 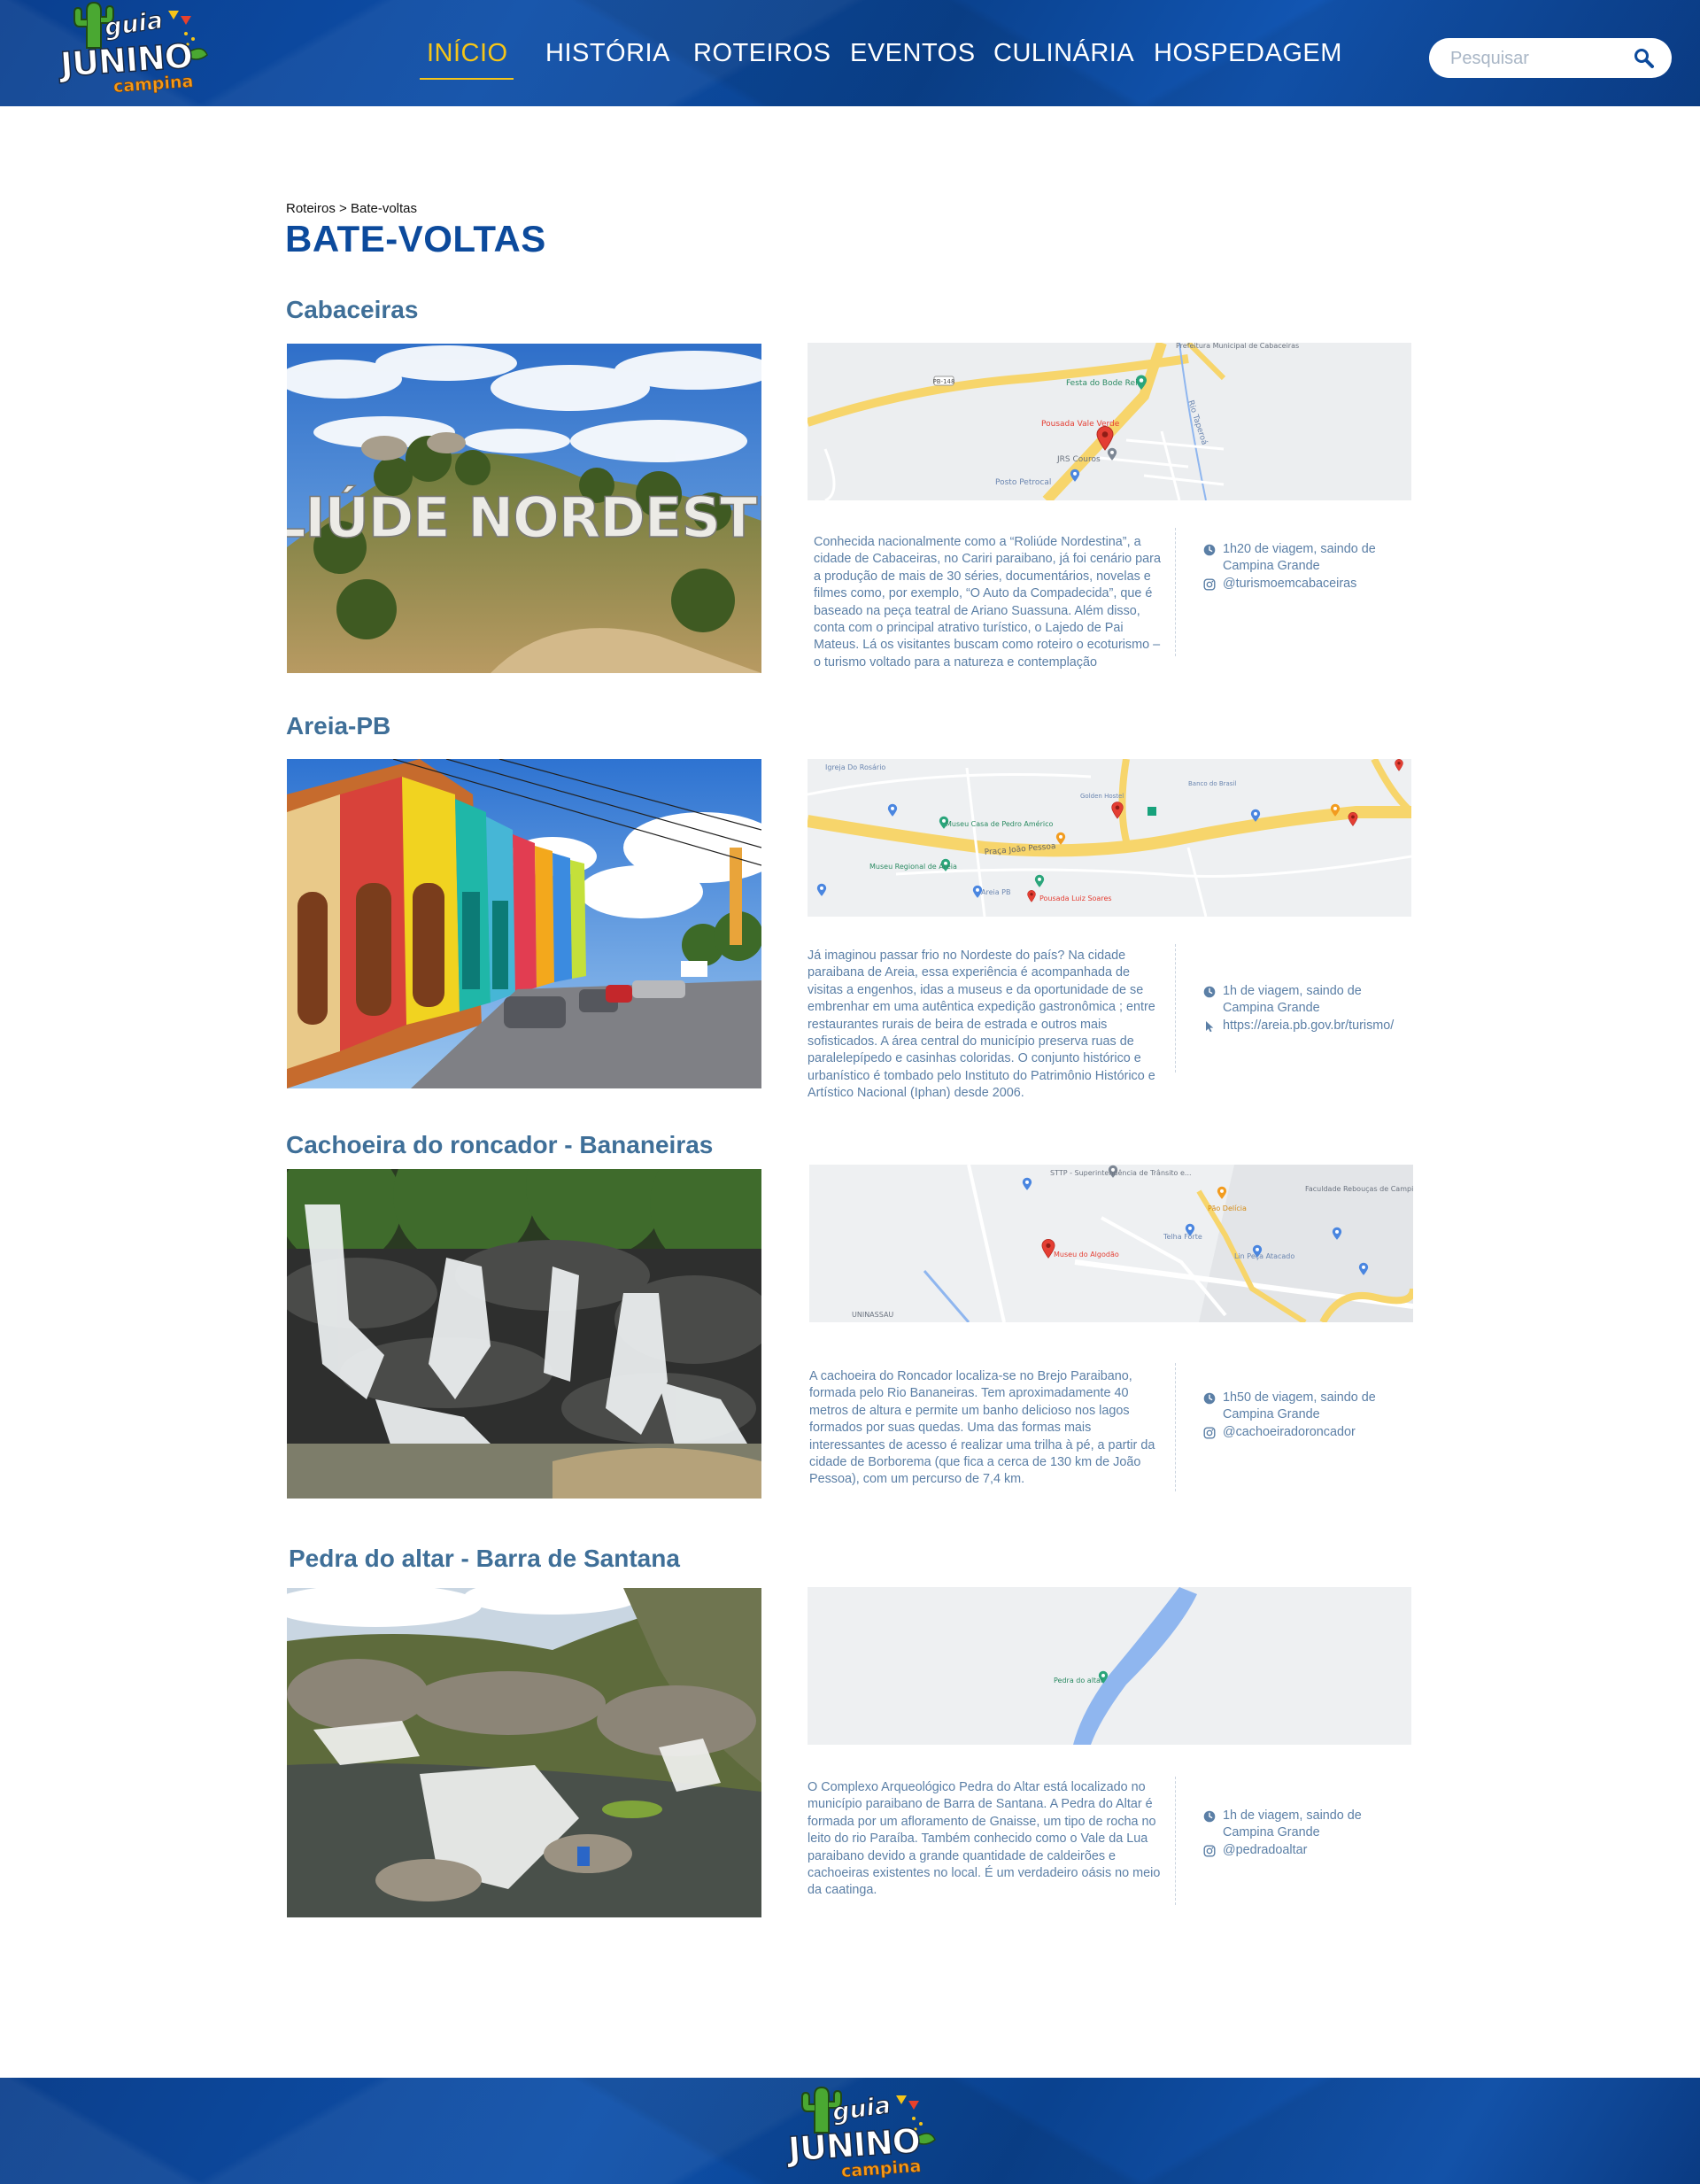 I want to click on search-box, so click(x=1550, y=58).